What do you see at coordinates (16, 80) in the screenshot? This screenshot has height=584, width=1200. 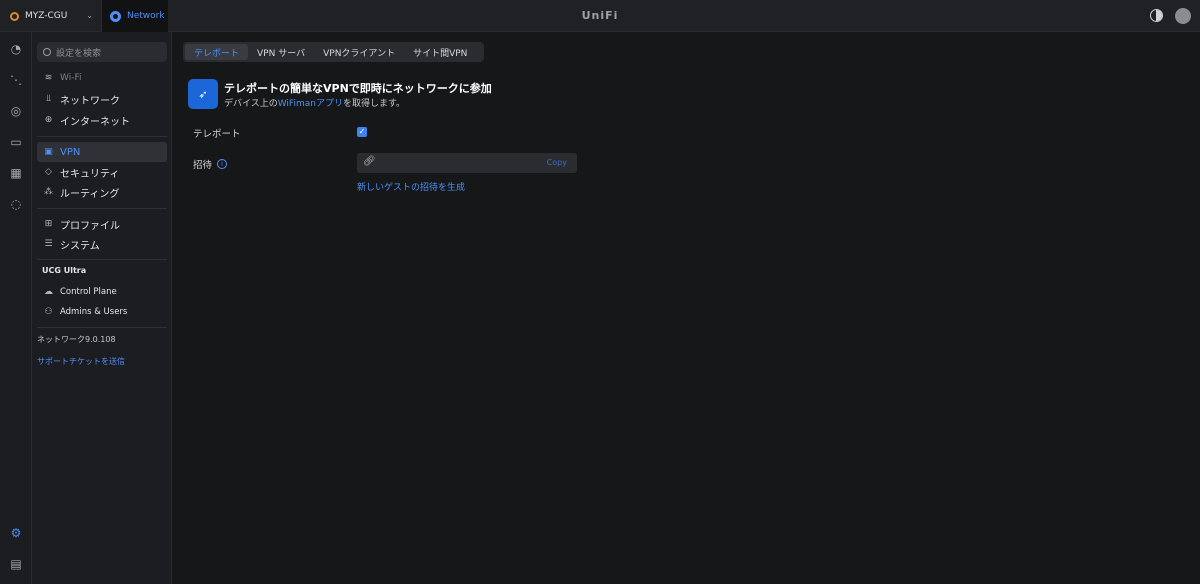 I see `topology-icon: ⋱` at bounding box center [16, 80].